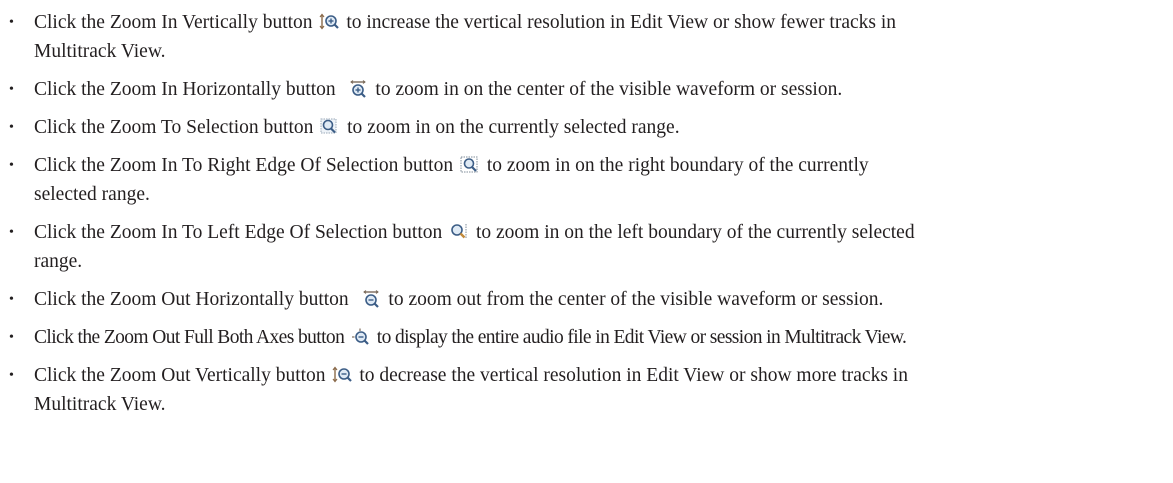  What do you see at coordinates (342, 375) in the screenshot?
I see `zoom-out-vertically-icon` at bounding box center [342, 375].